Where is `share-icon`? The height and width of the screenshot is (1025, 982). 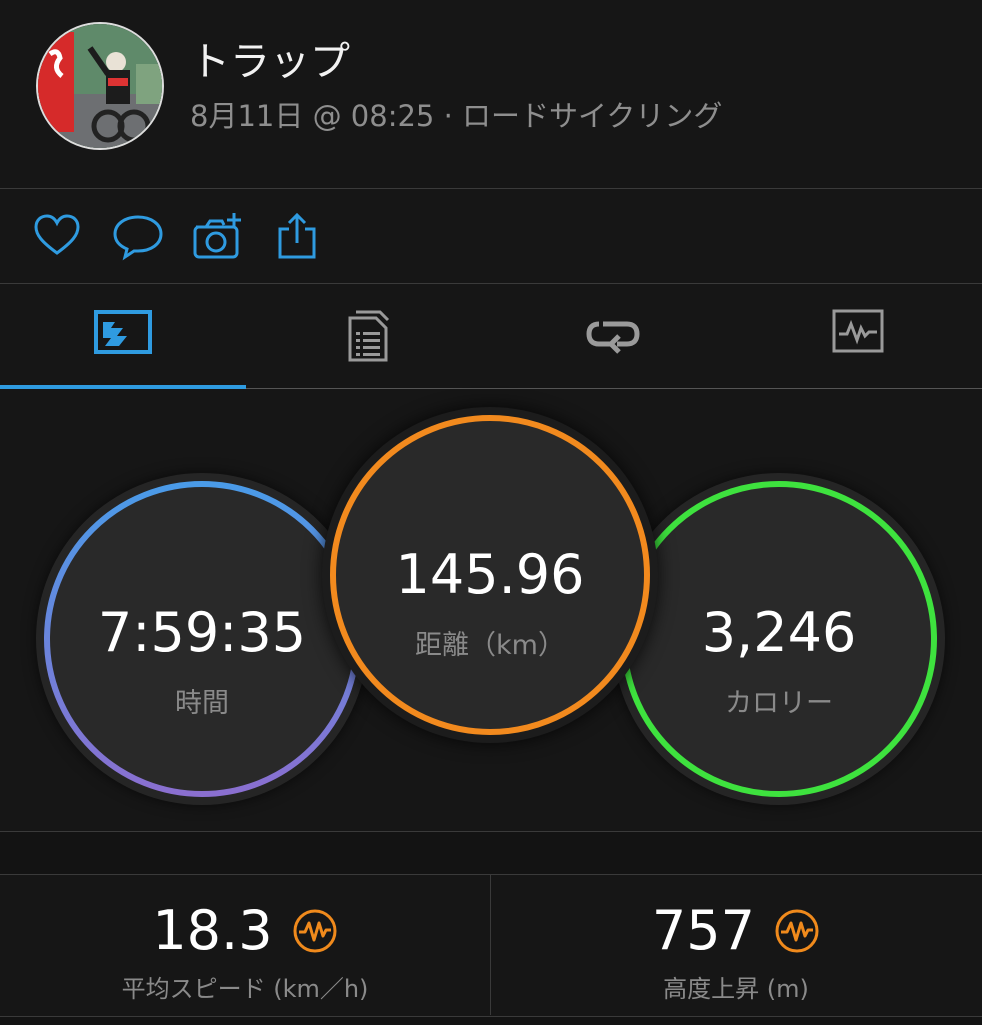
share-icon is located at coordinates (297, 236).